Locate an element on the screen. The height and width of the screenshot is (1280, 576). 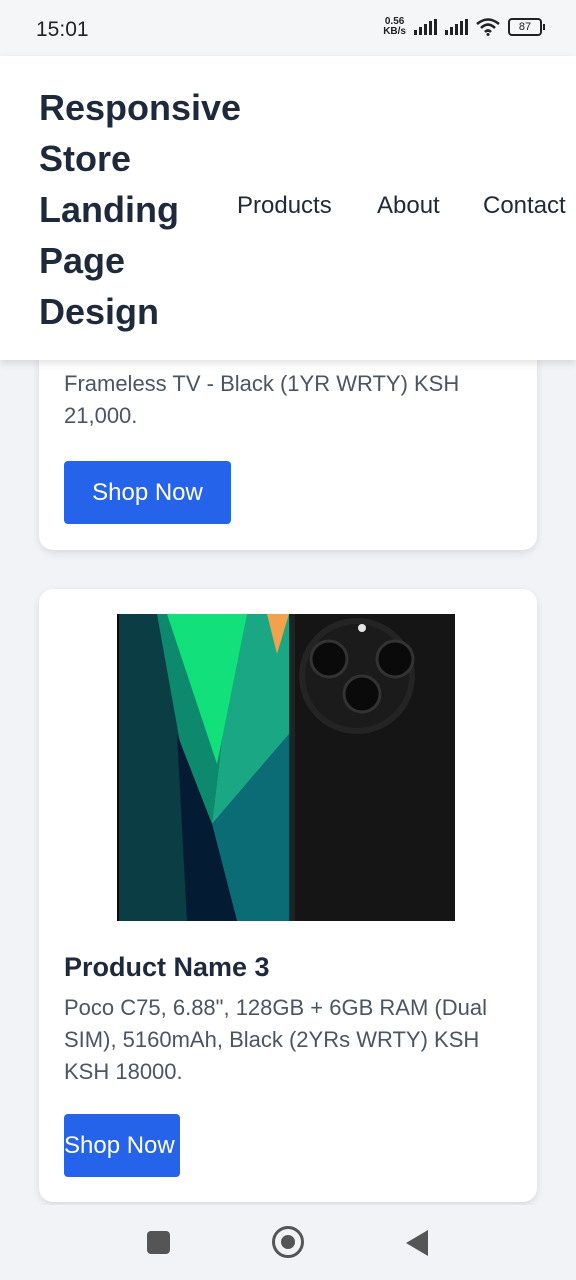
home-icon is located at coordinates (288, 1242).